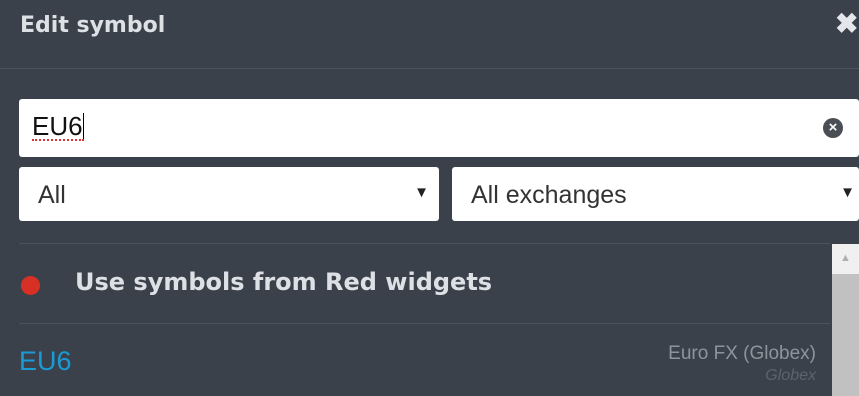 The width and height of the screenshot is (859, 396). I want to click on scroll-up-icon: ▲, so click(845, 258).